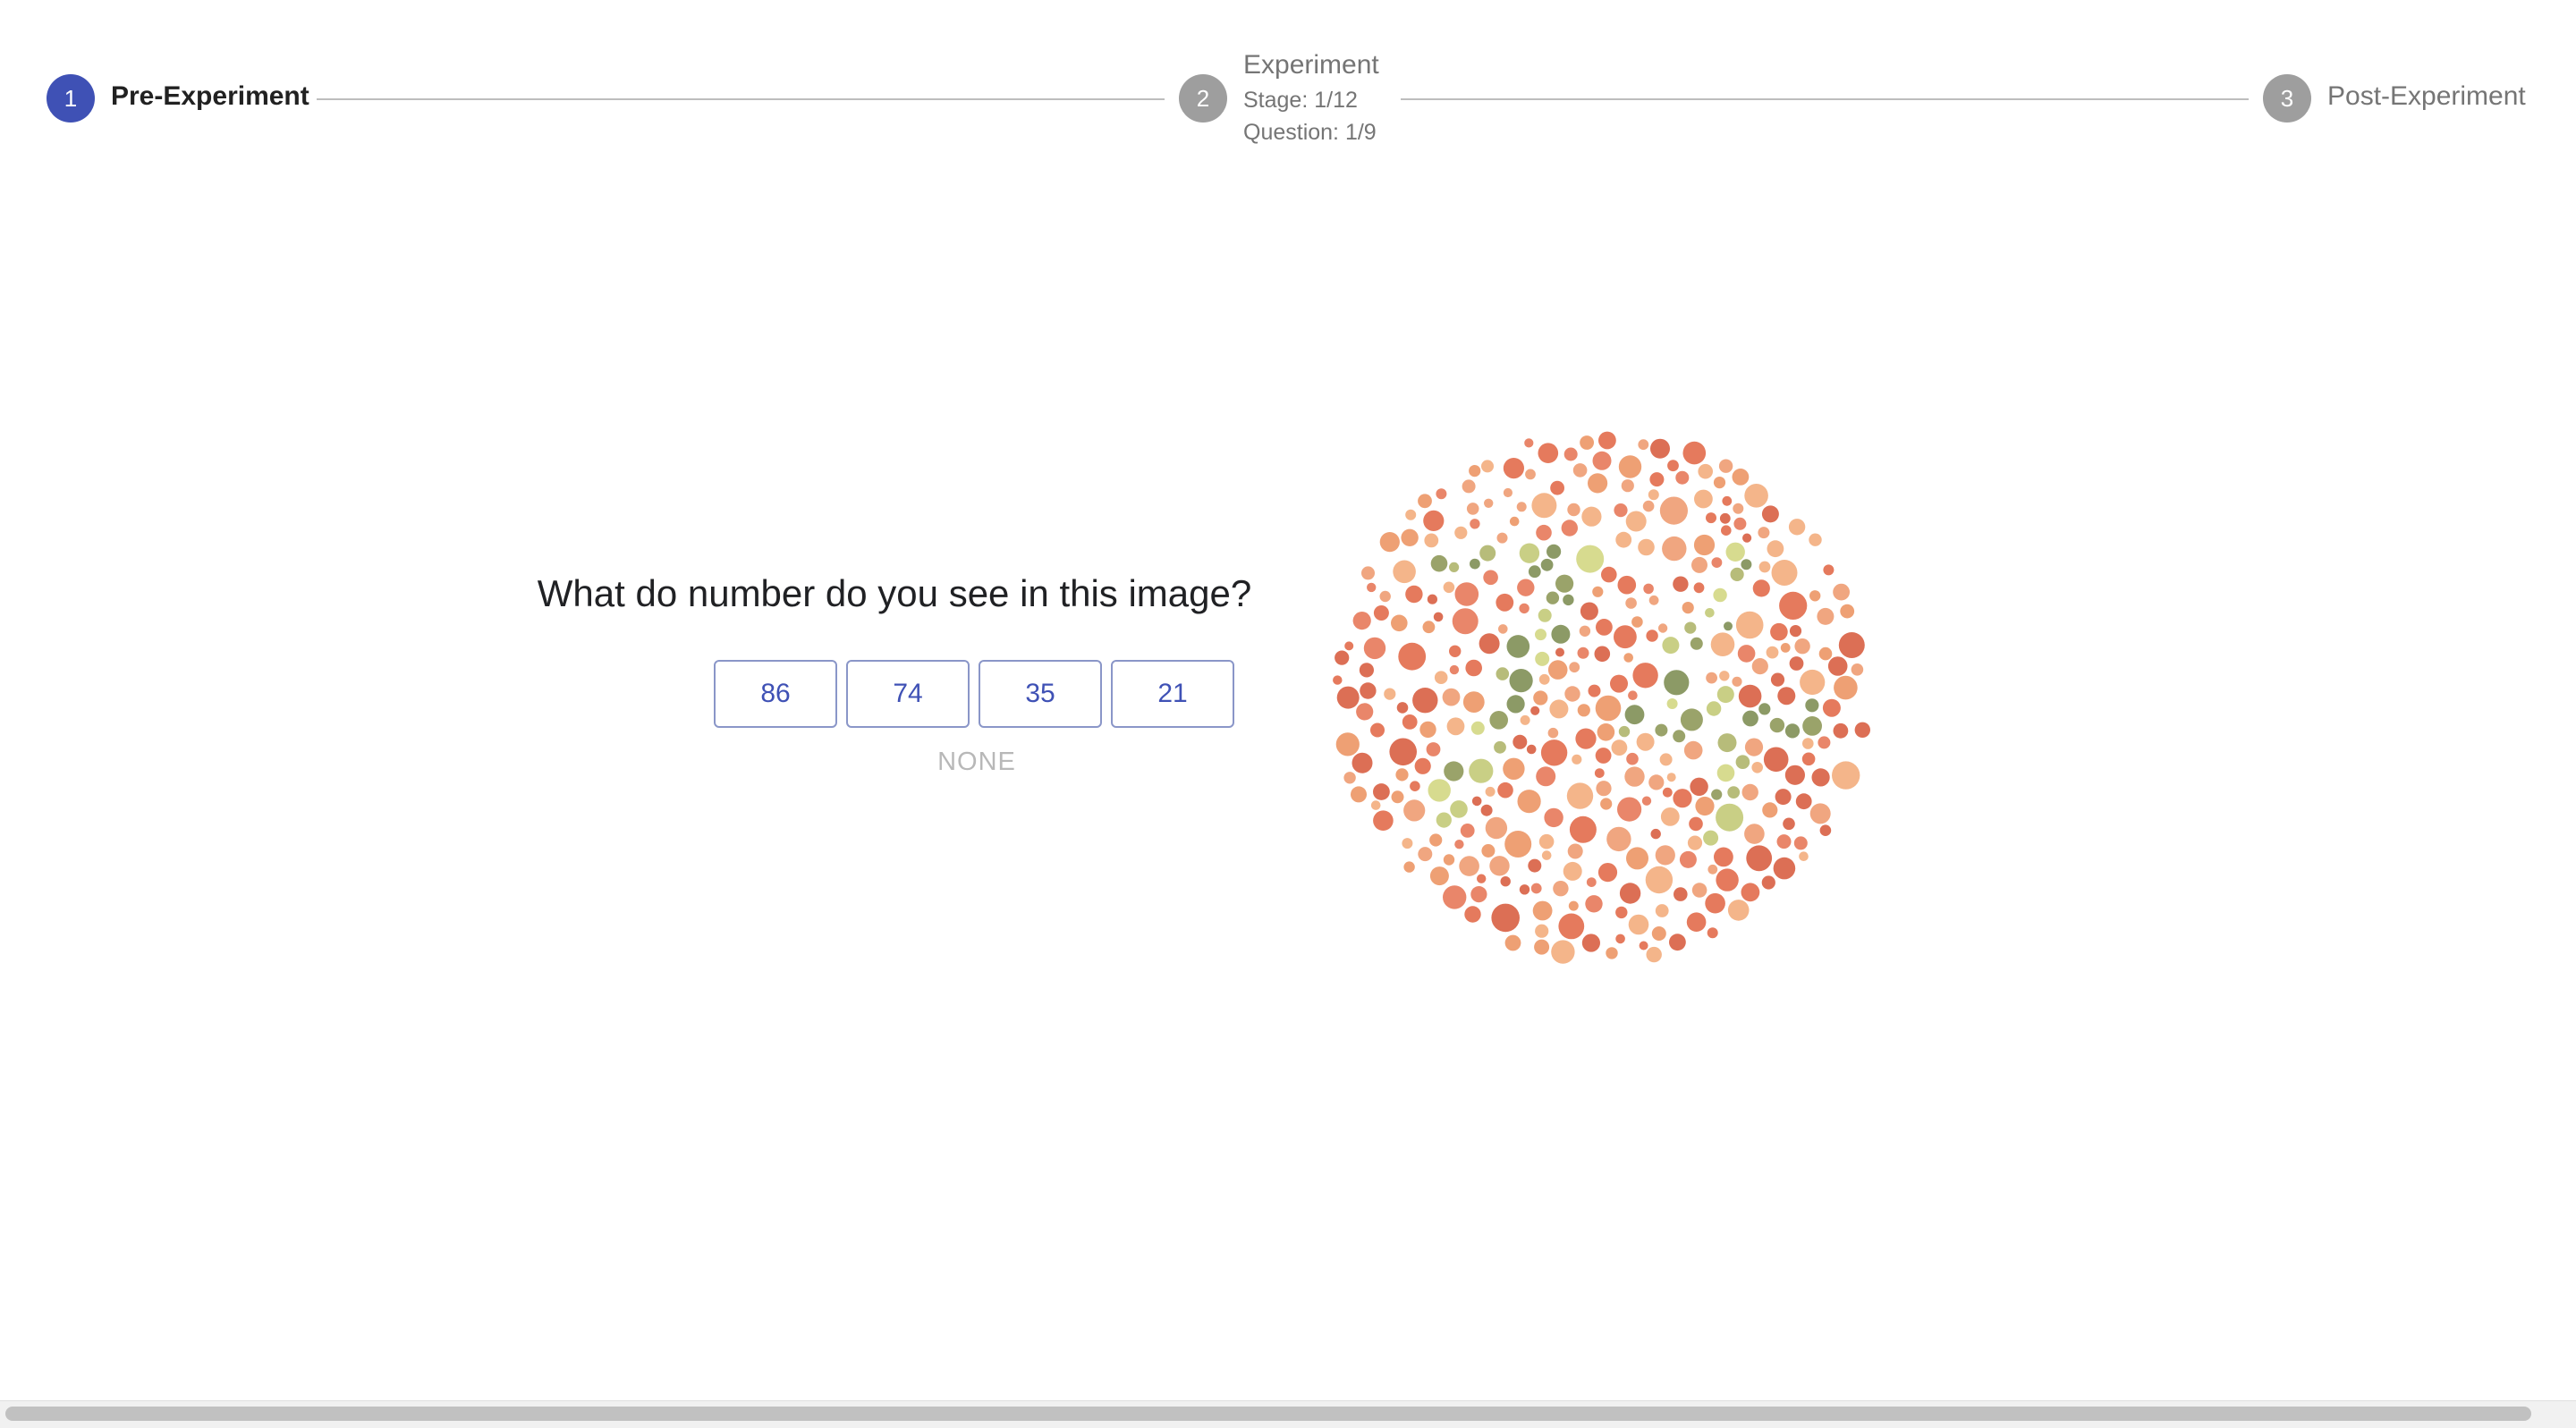 The image size is (2576, 1428). I want to click on answer-button-86: 86, so click(775, 694).